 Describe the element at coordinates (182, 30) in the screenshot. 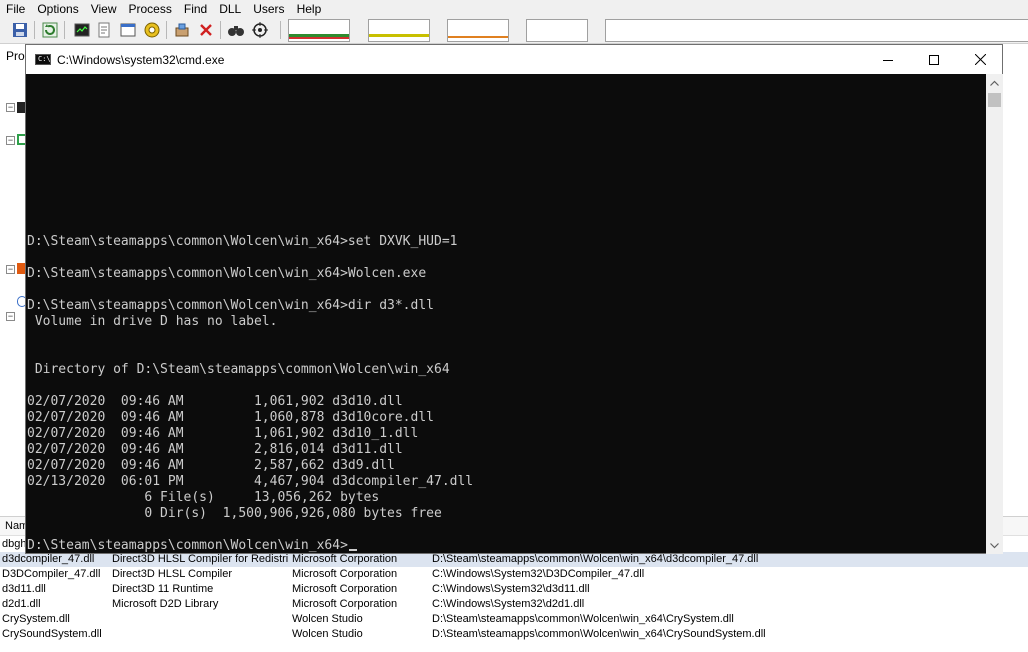

I see `options-icon` at that location.